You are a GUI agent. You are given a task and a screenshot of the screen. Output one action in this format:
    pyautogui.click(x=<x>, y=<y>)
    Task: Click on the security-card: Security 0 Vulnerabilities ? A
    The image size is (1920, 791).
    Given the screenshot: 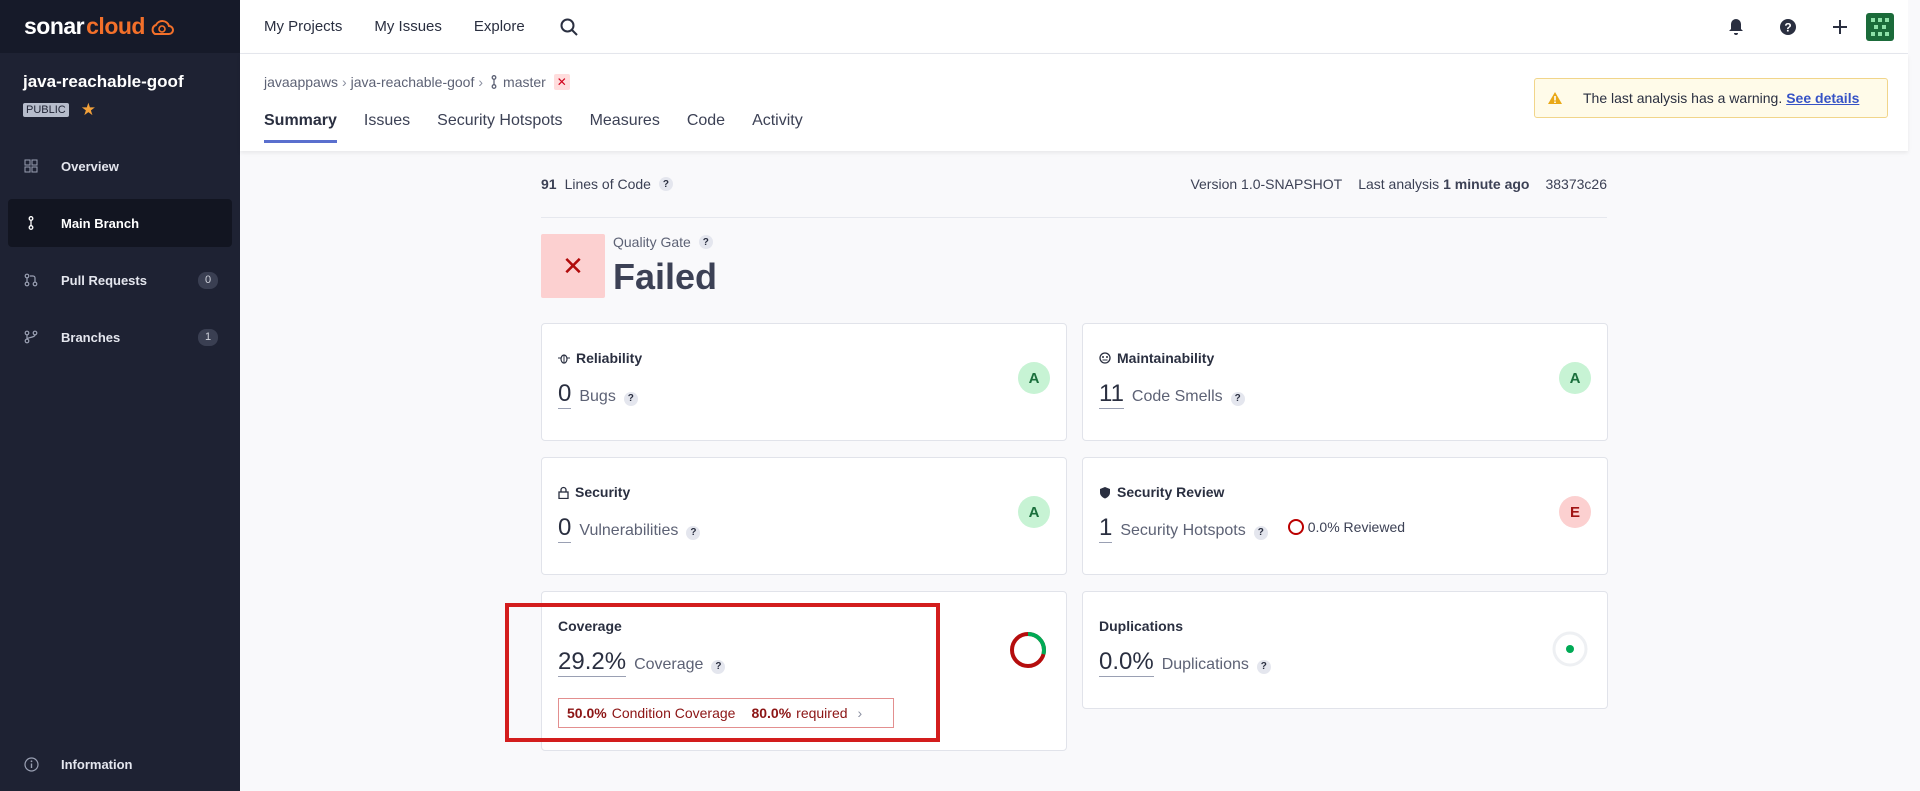 What is the action you would take?
    pyautogui.click(x=804, y=516)
    